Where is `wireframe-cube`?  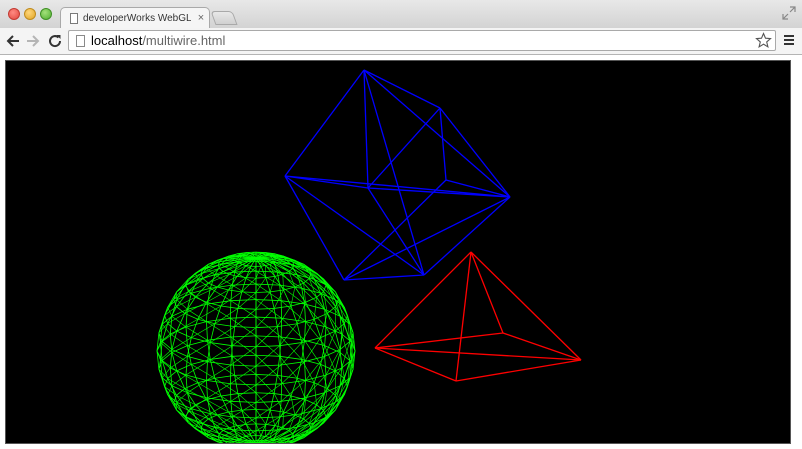 wireframe-cube is located at coordinates (397, 175).